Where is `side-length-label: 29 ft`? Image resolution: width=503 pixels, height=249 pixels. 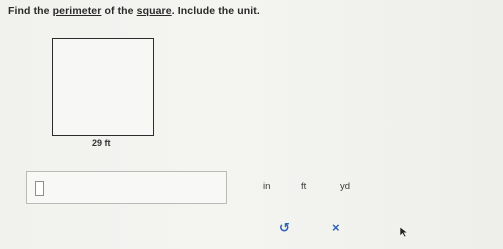
side-length-label: 29 ft is located at coordinates (101, 143).